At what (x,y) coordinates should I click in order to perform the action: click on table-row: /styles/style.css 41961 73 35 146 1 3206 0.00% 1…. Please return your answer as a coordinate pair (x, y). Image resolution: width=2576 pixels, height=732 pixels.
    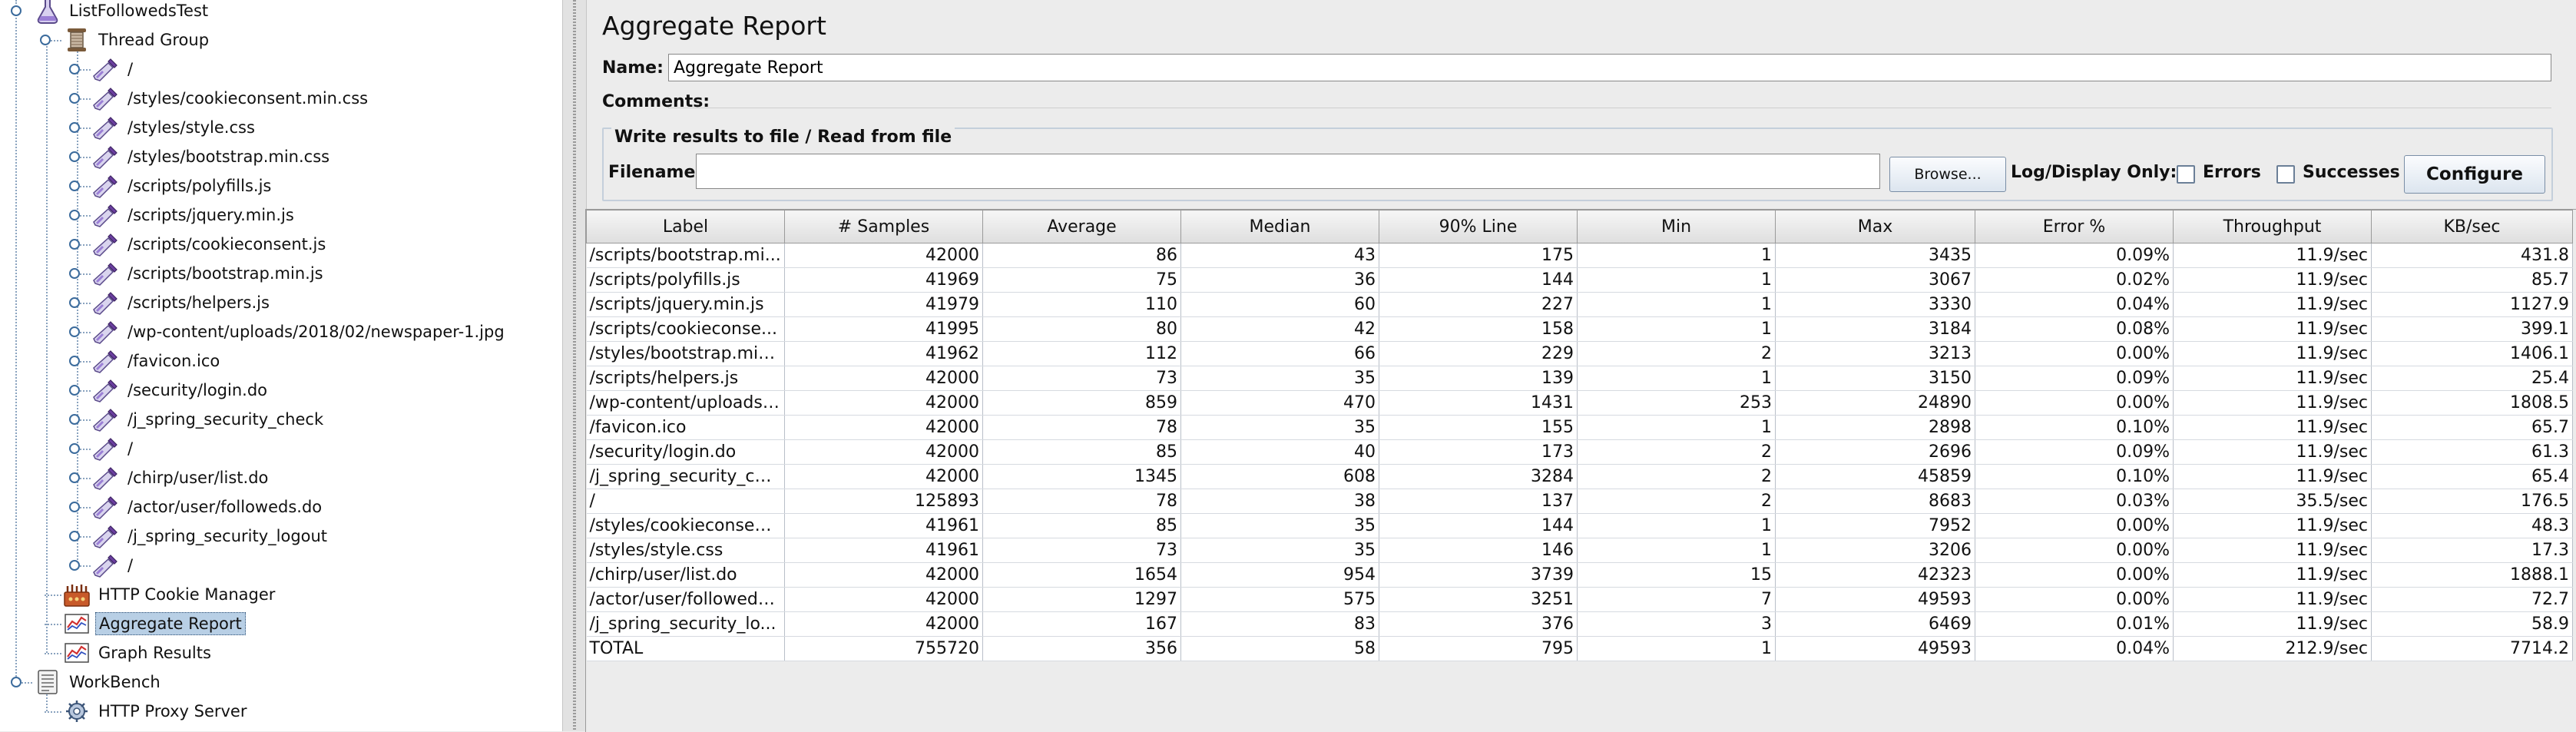
    Looking at the image, I should click on (1579, 550).